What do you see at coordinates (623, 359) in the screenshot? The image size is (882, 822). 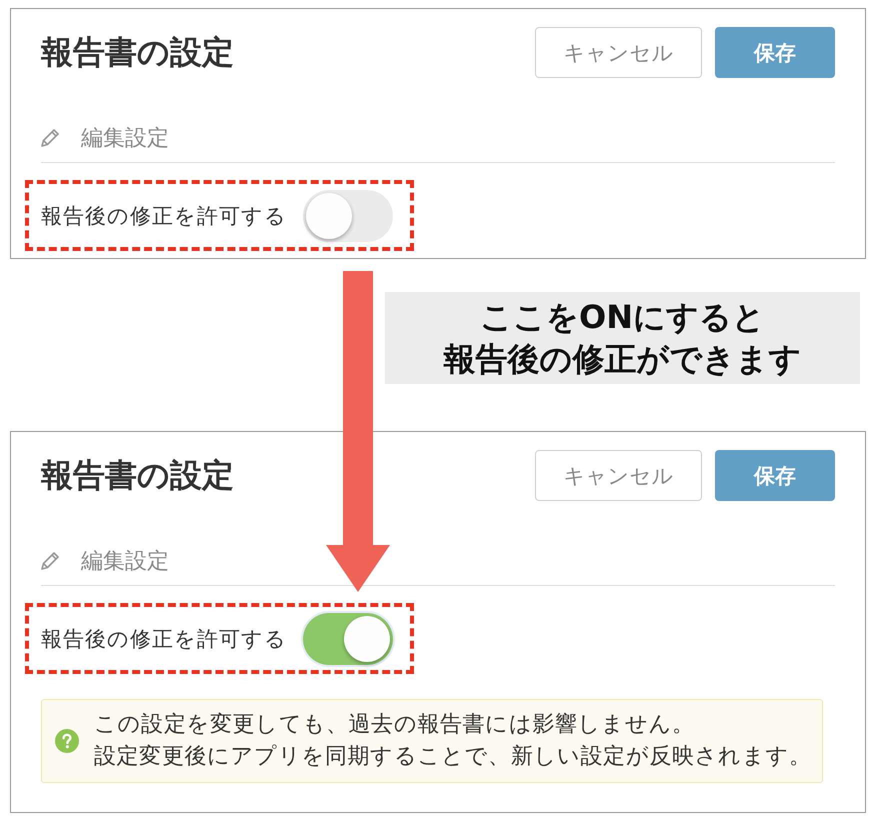 I see `callout-text: 報告後の修正ができます` at bounding box center [623, 359].